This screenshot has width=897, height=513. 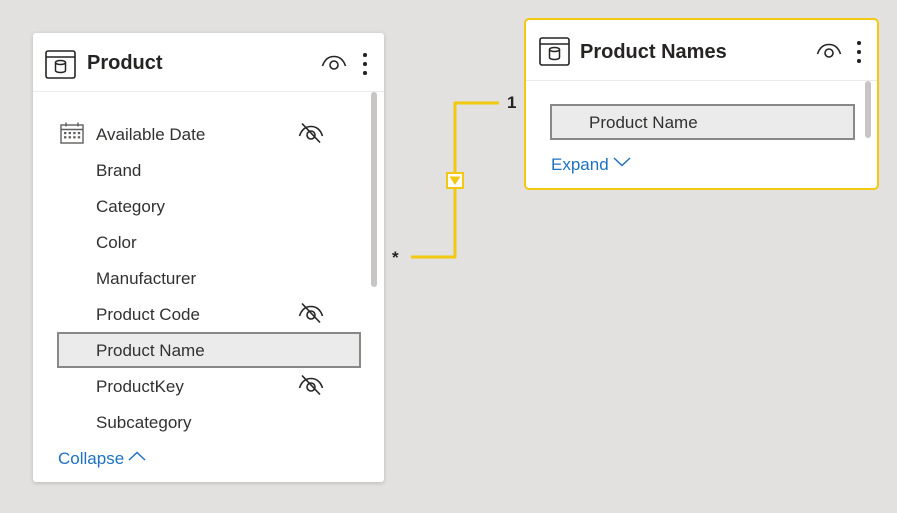 I want to click on collapse-link: Collapse, so click(x=102, y=459).